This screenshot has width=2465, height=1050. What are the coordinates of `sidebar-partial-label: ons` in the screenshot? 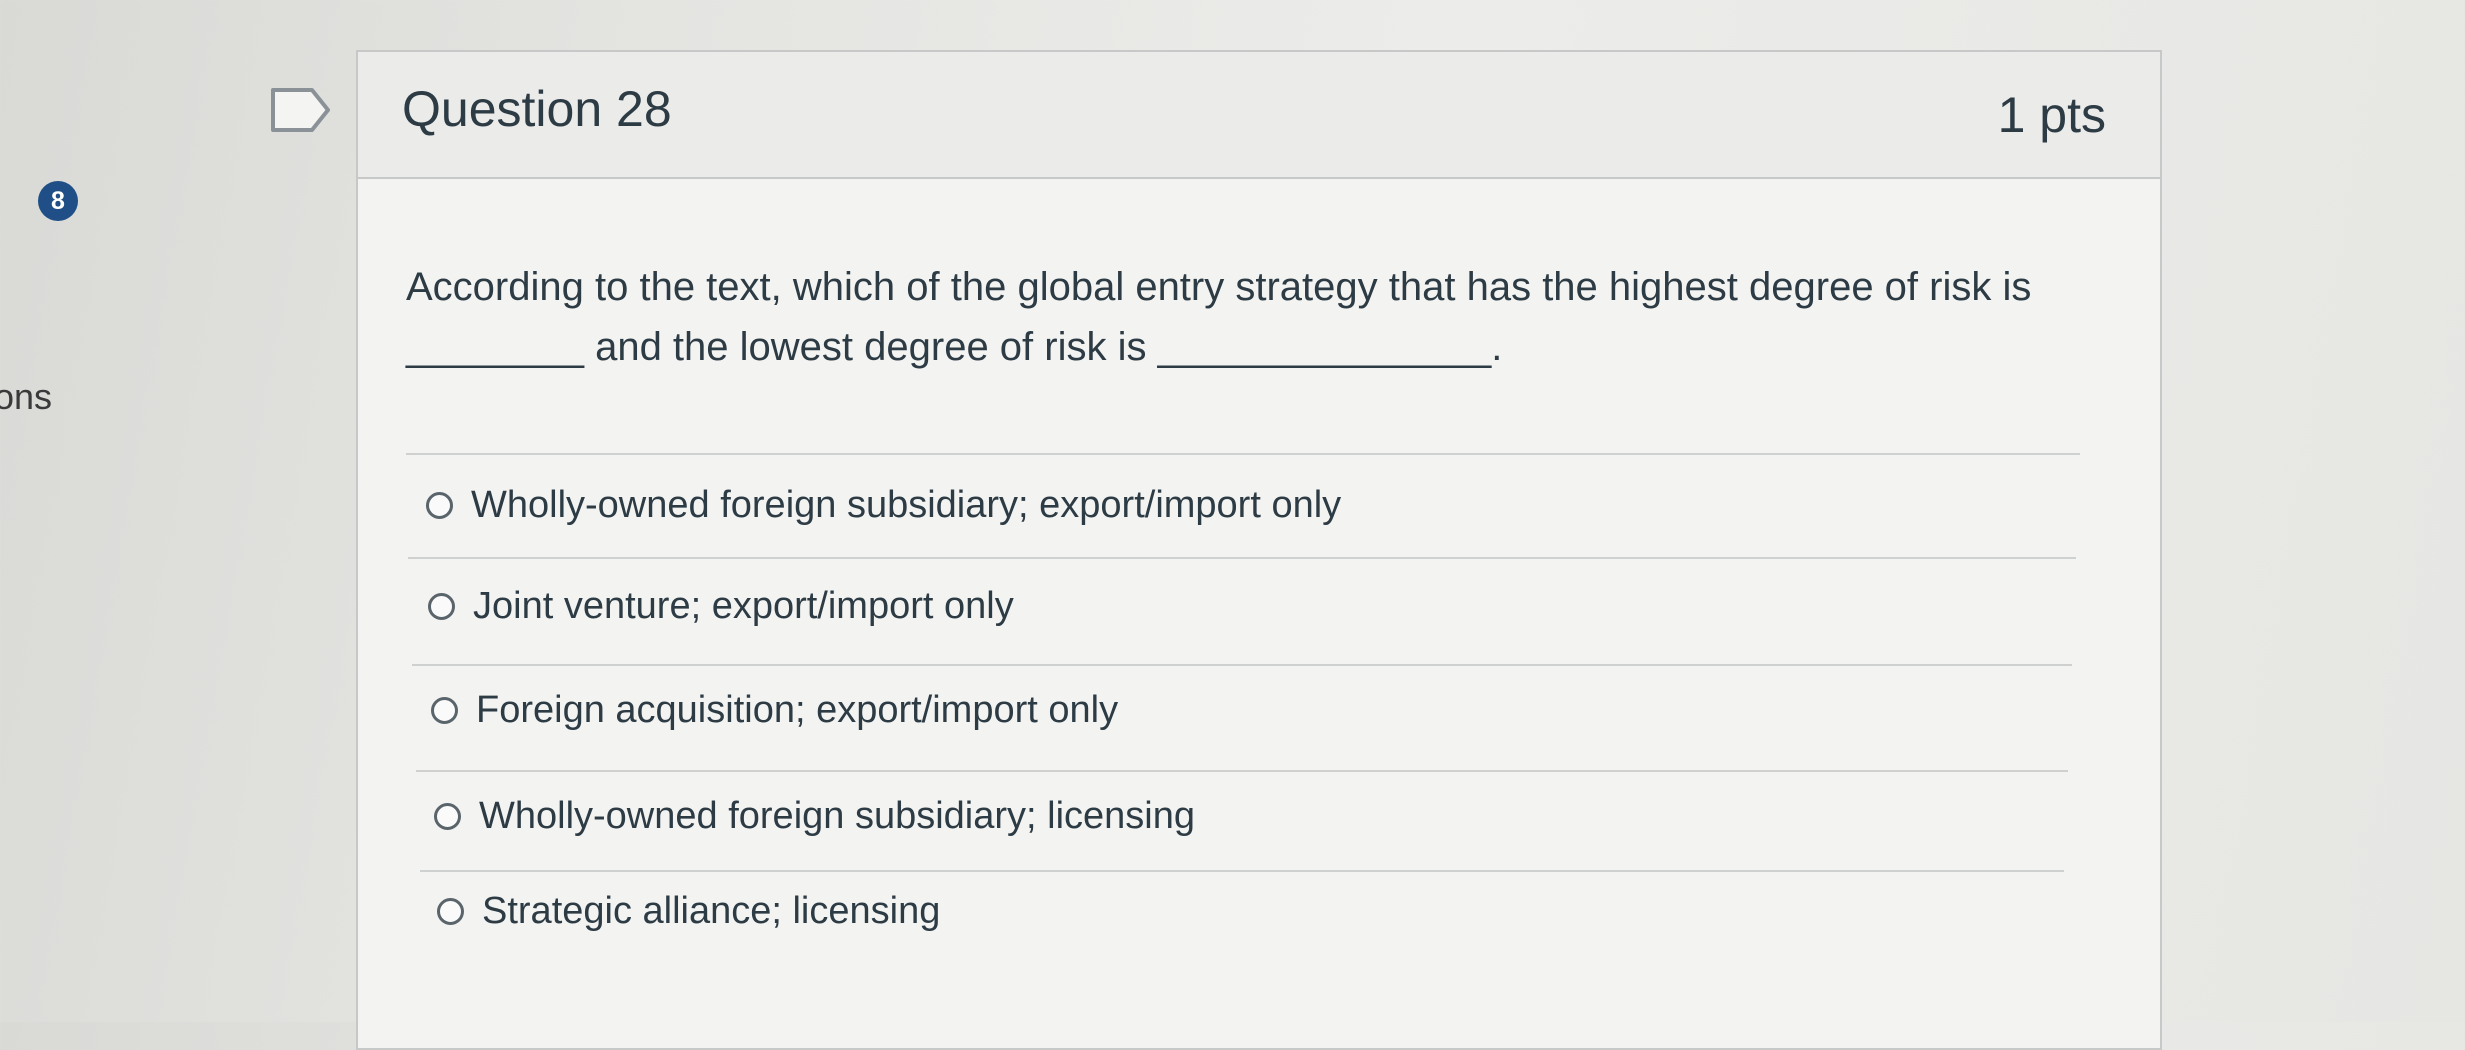 It's located at (26, 396).